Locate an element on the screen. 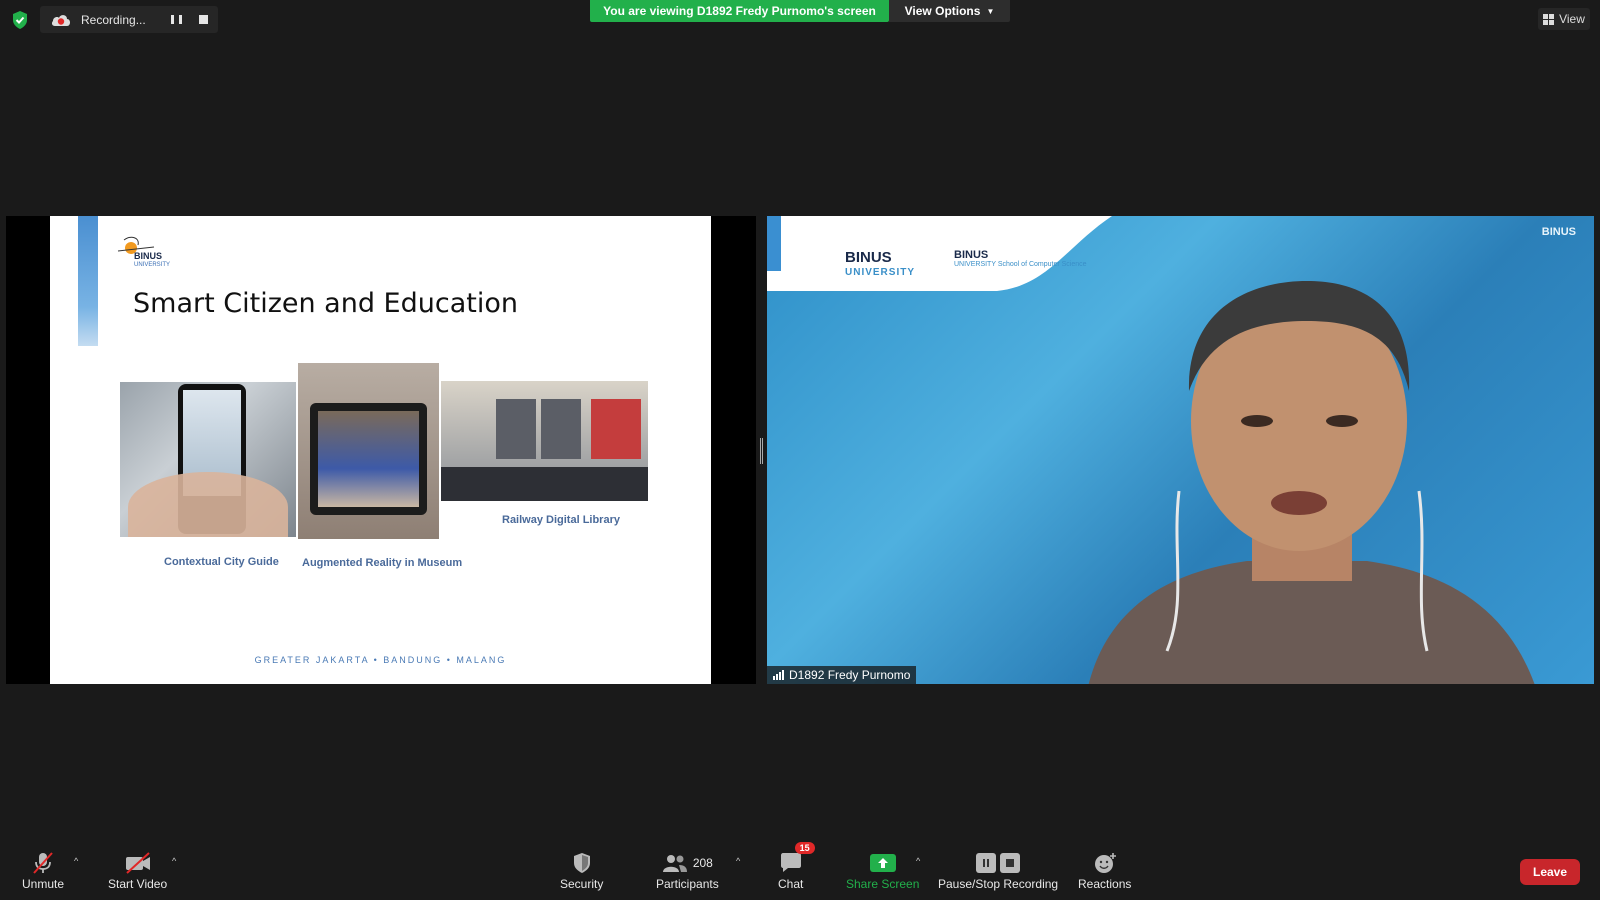  participants-count: 208 is located at coordinates (702, 863).